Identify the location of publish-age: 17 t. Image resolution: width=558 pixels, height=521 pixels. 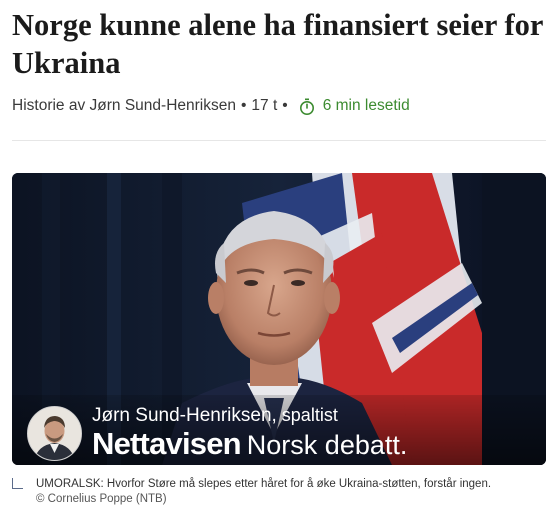
(264, 105).